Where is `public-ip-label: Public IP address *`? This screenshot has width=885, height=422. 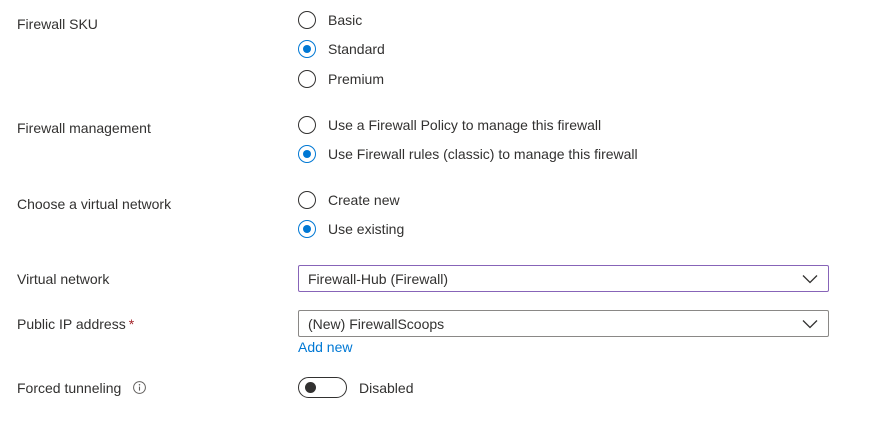 public-ip-label: Public IP address * is located at coordinates (75, 324).